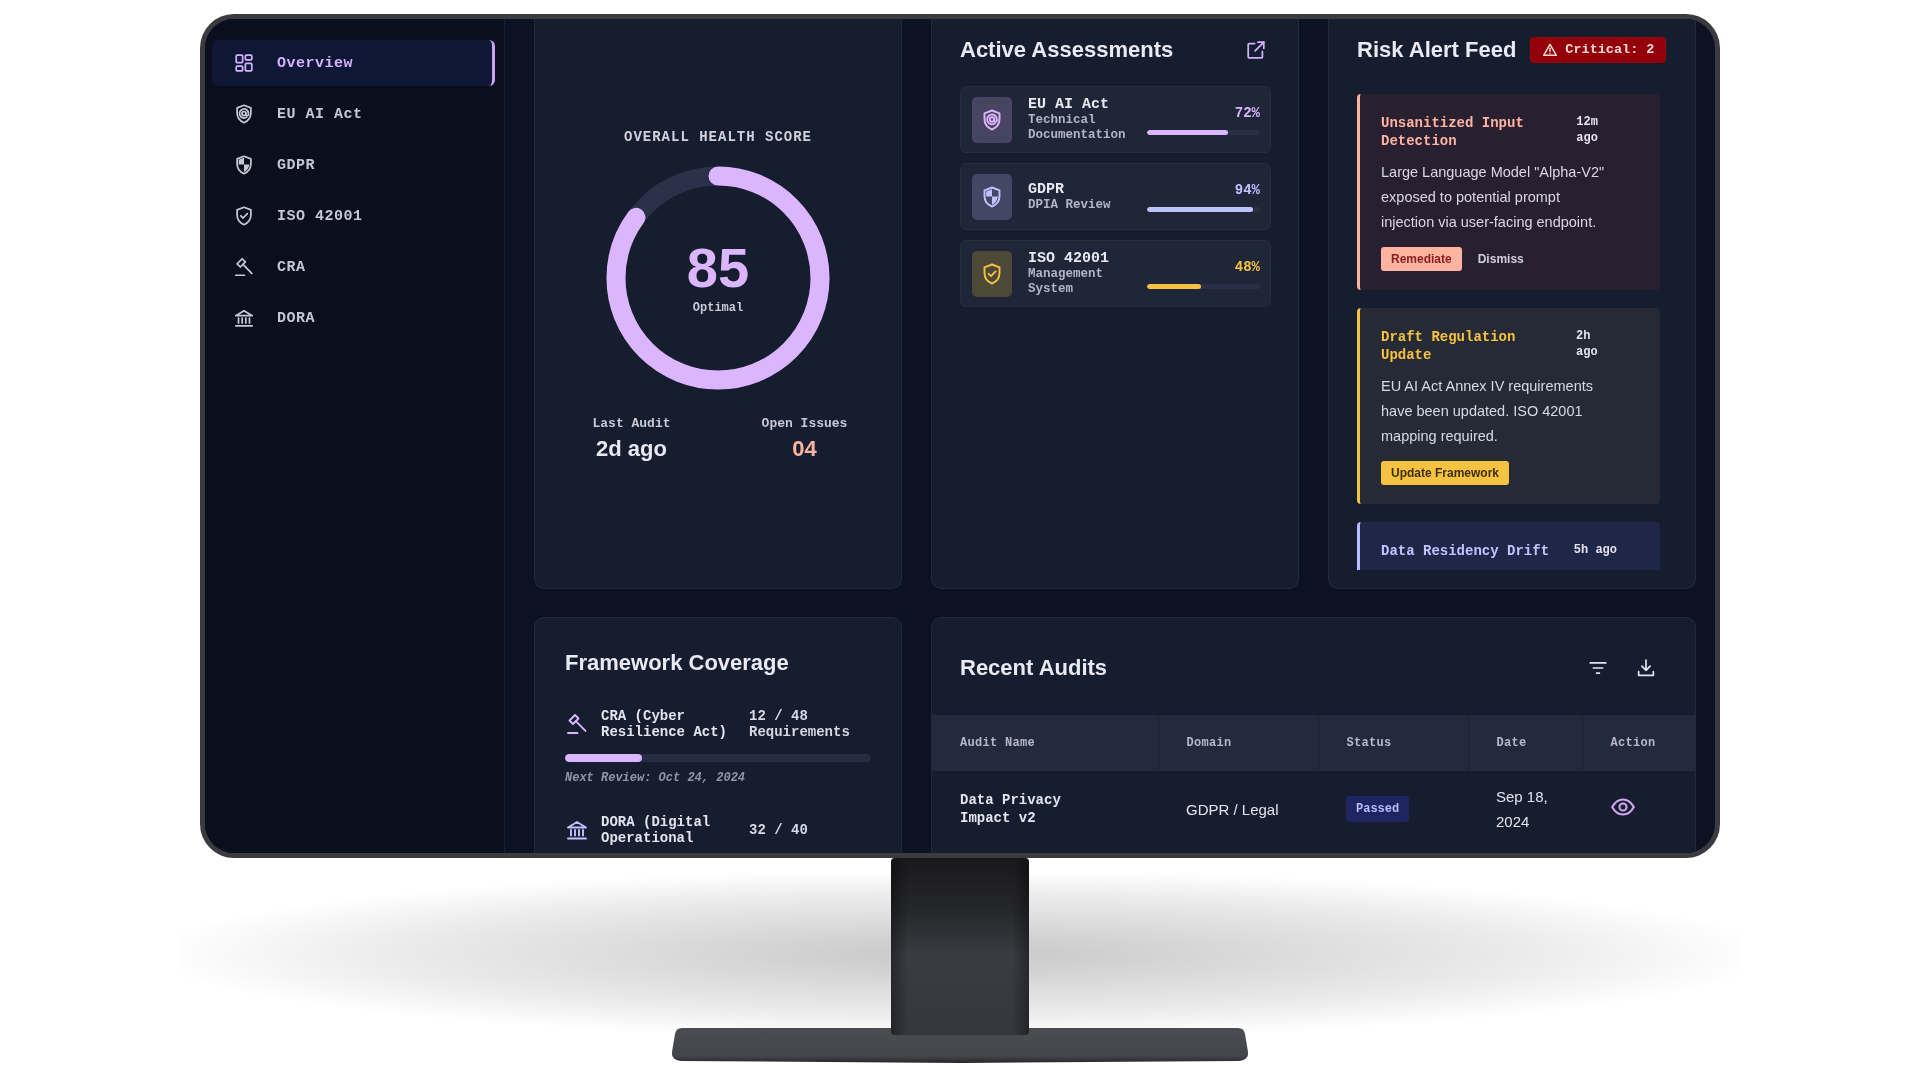  Describe the element at coordinates (1449, 346) in the screenshot. I see `alert-title: Draft Regulation Update` at that location.